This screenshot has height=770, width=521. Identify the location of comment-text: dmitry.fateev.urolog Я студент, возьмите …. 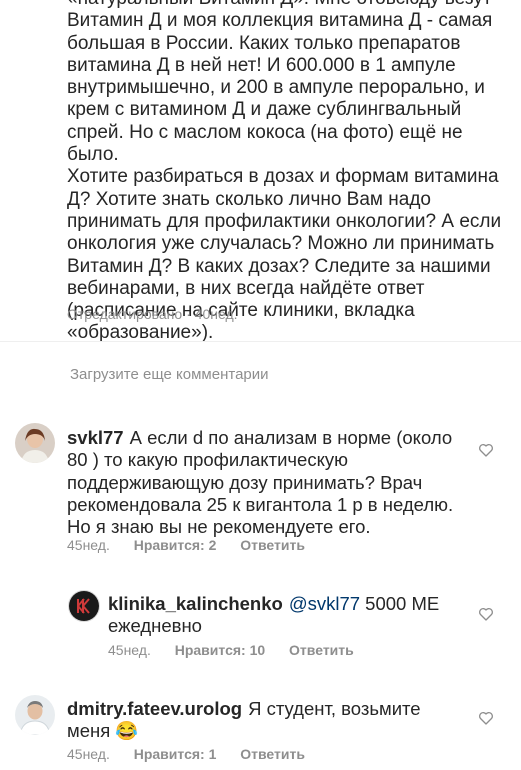
(244, 720).